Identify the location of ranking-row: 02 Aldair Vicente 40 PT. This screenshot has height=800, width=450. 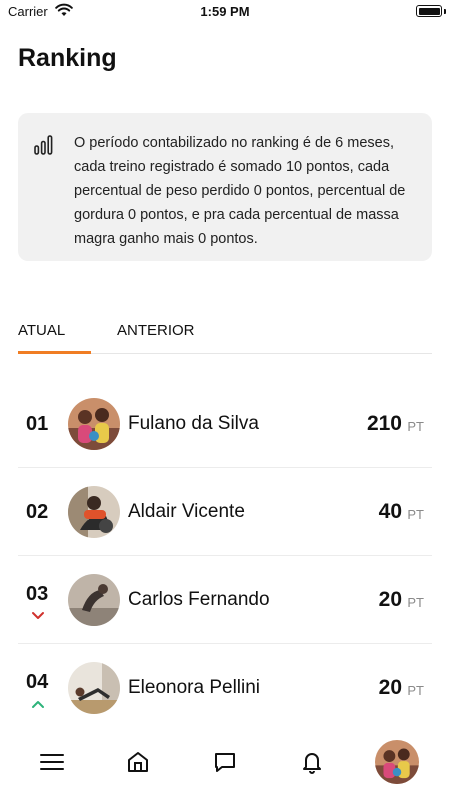
(225, 512).